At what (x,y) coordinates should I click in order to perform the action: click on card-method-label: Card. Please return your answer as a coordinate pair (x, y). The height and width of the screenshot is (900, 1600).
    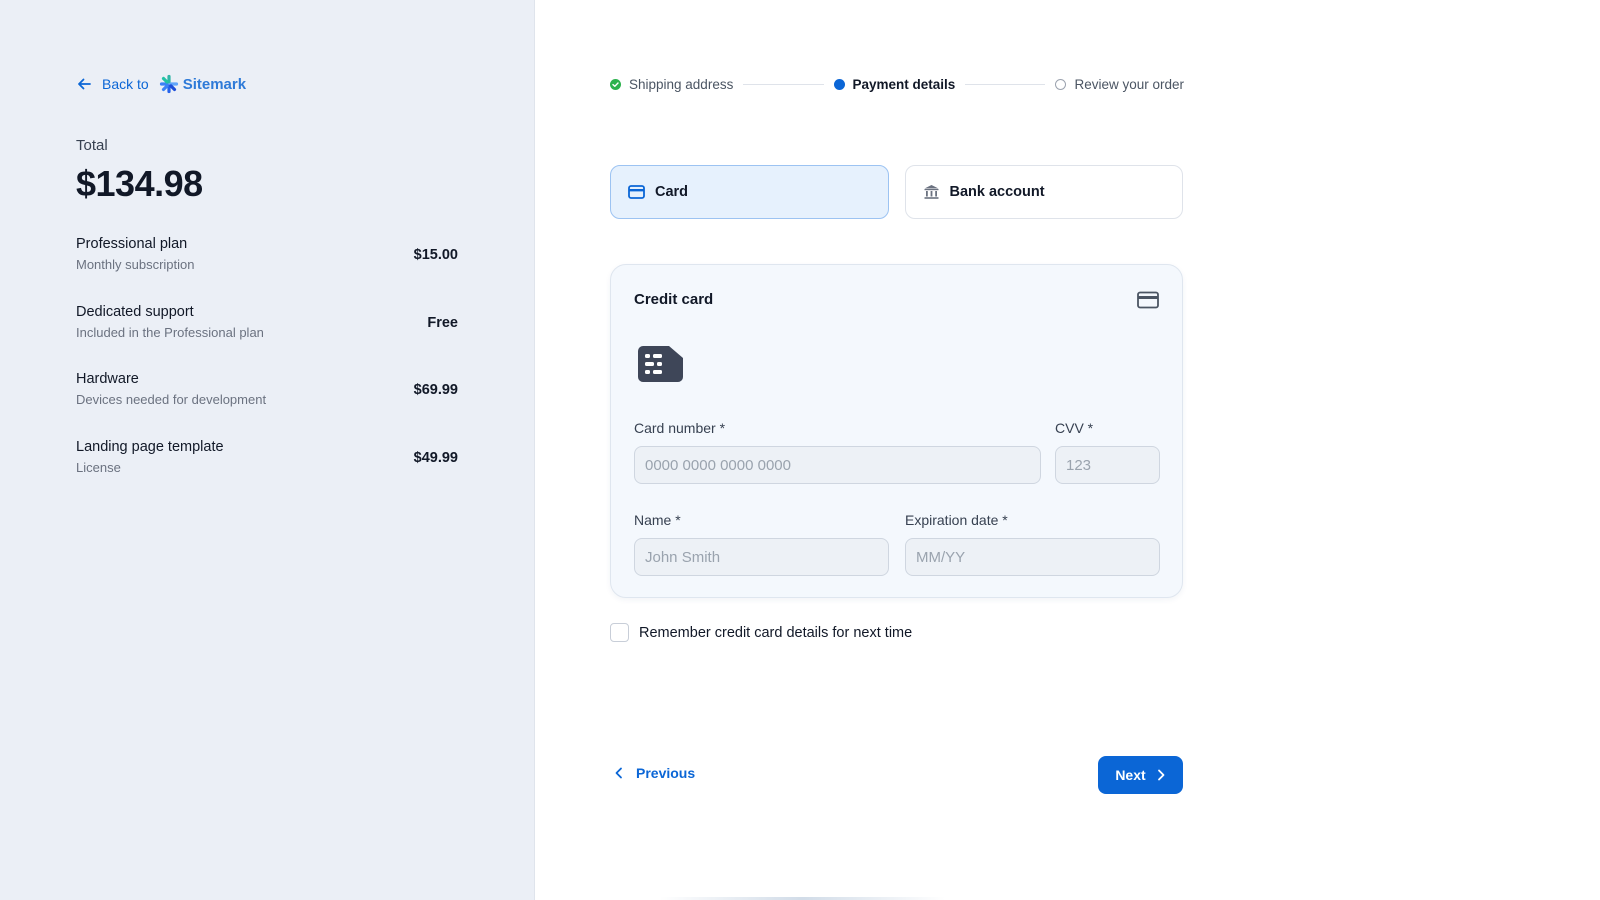
    Looking at the image, I should click on (672, 192).